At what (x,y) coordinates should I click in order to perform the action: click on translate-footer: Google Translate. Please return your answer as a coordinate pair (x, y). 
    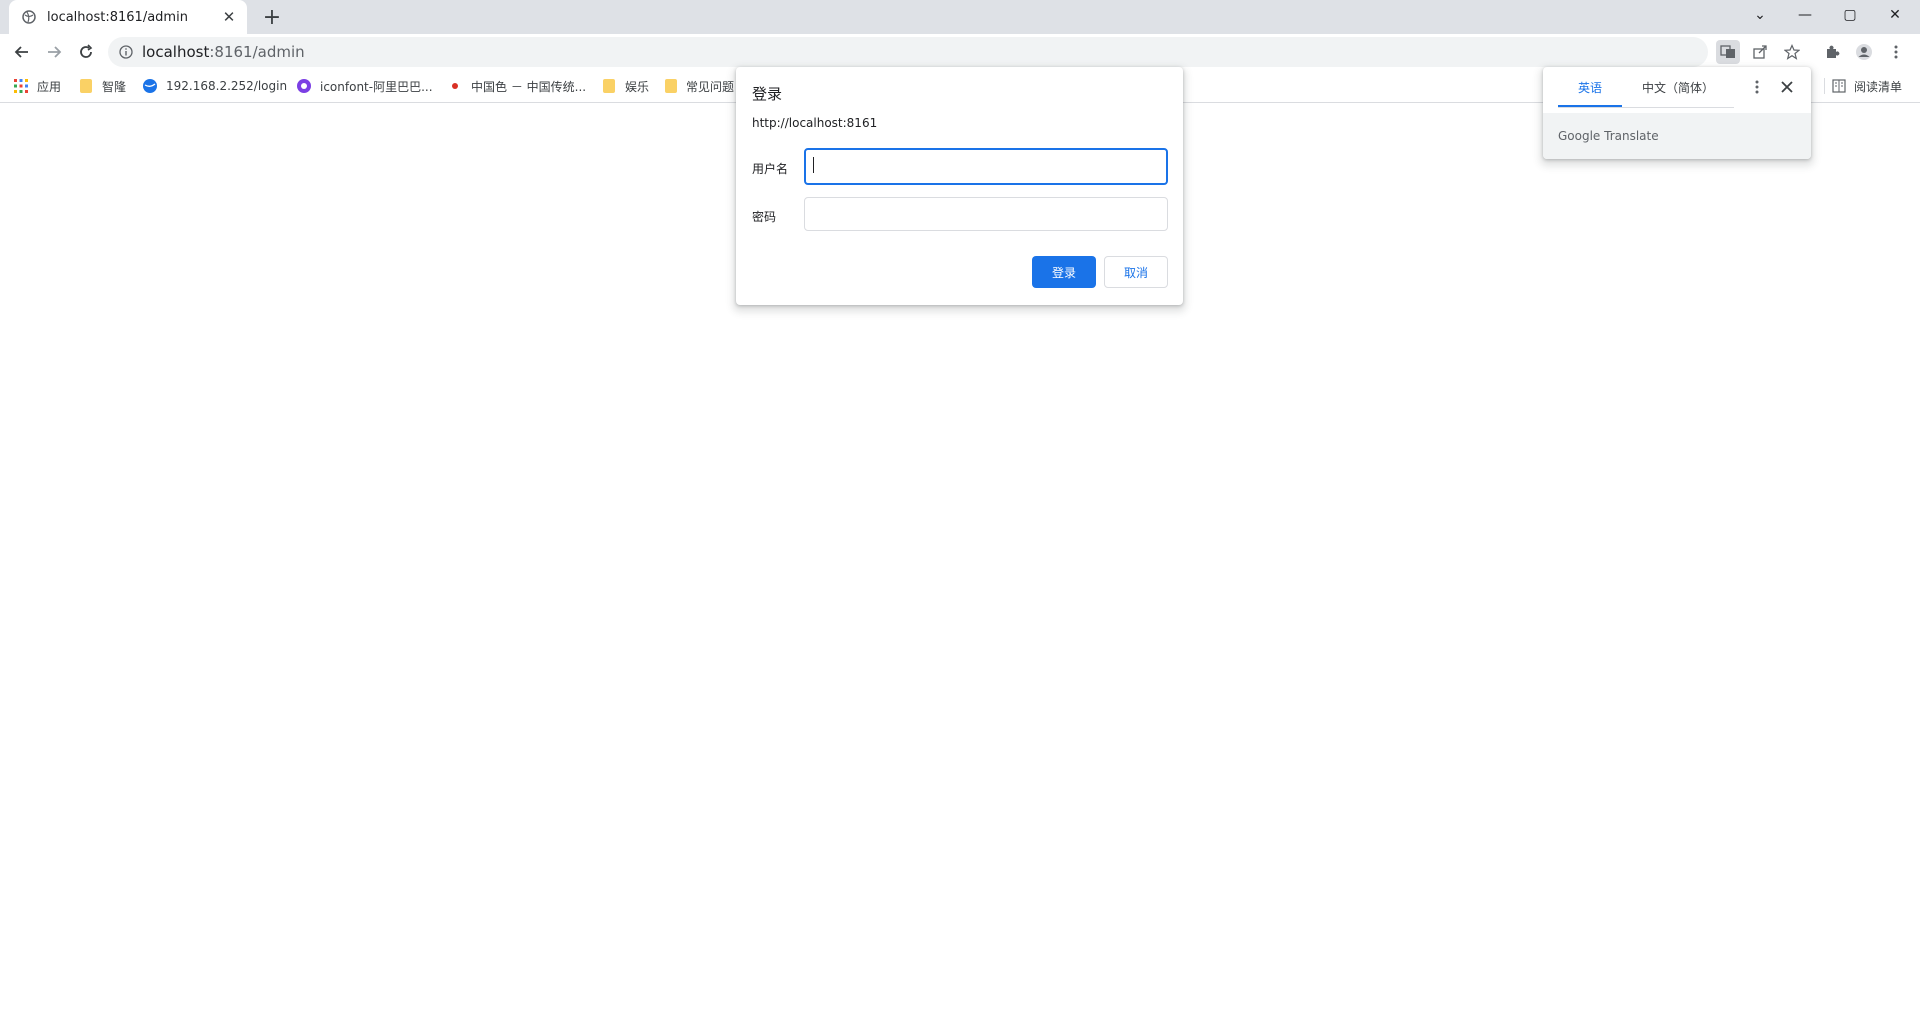
    Looking at the image, I should click on (1677, 136).